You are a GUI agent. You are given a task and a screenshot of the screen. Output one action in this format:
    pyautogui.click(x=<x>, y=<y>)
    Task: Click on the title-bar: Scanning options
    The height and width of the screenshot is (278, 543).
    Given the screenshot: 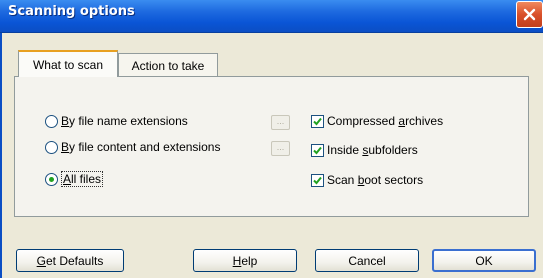 What is the action you would take?
    pyautogui.click(x=271, y=16)
    